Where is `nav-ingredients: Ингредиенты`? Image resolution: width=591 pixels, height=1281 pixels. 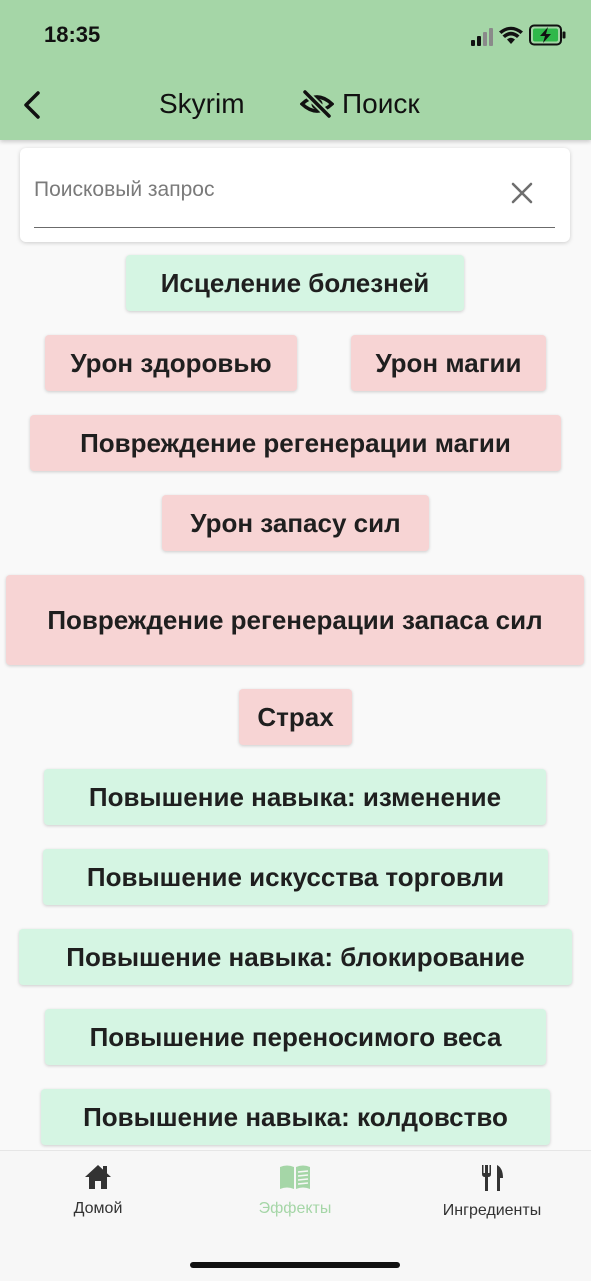
nav-ingredients: Ингредиенты is located at coordinates (492, 1191).